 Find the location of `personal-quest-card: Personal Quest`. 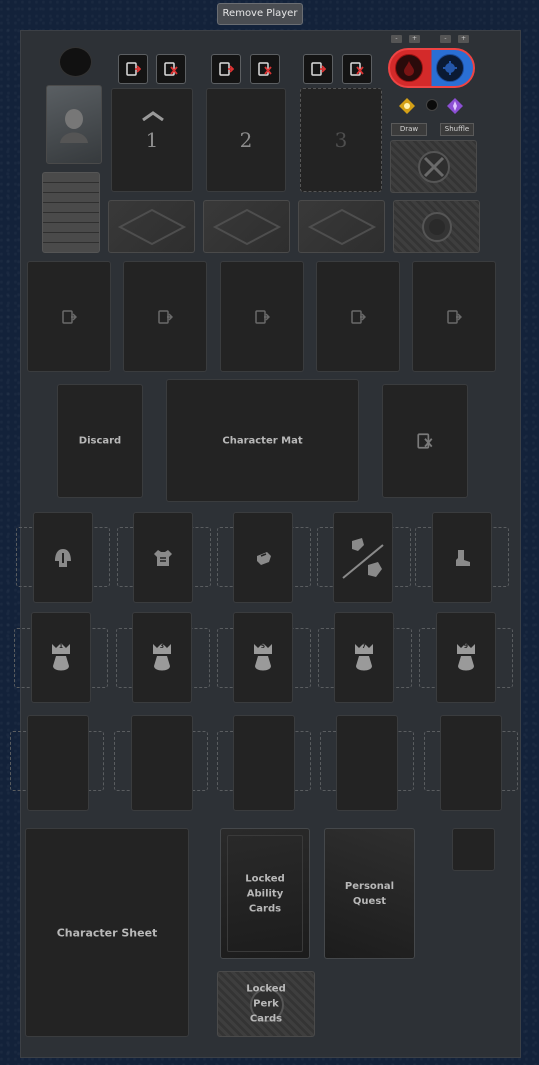

personal-quest-card: Personal Quest is located at coordinates (369, 893).